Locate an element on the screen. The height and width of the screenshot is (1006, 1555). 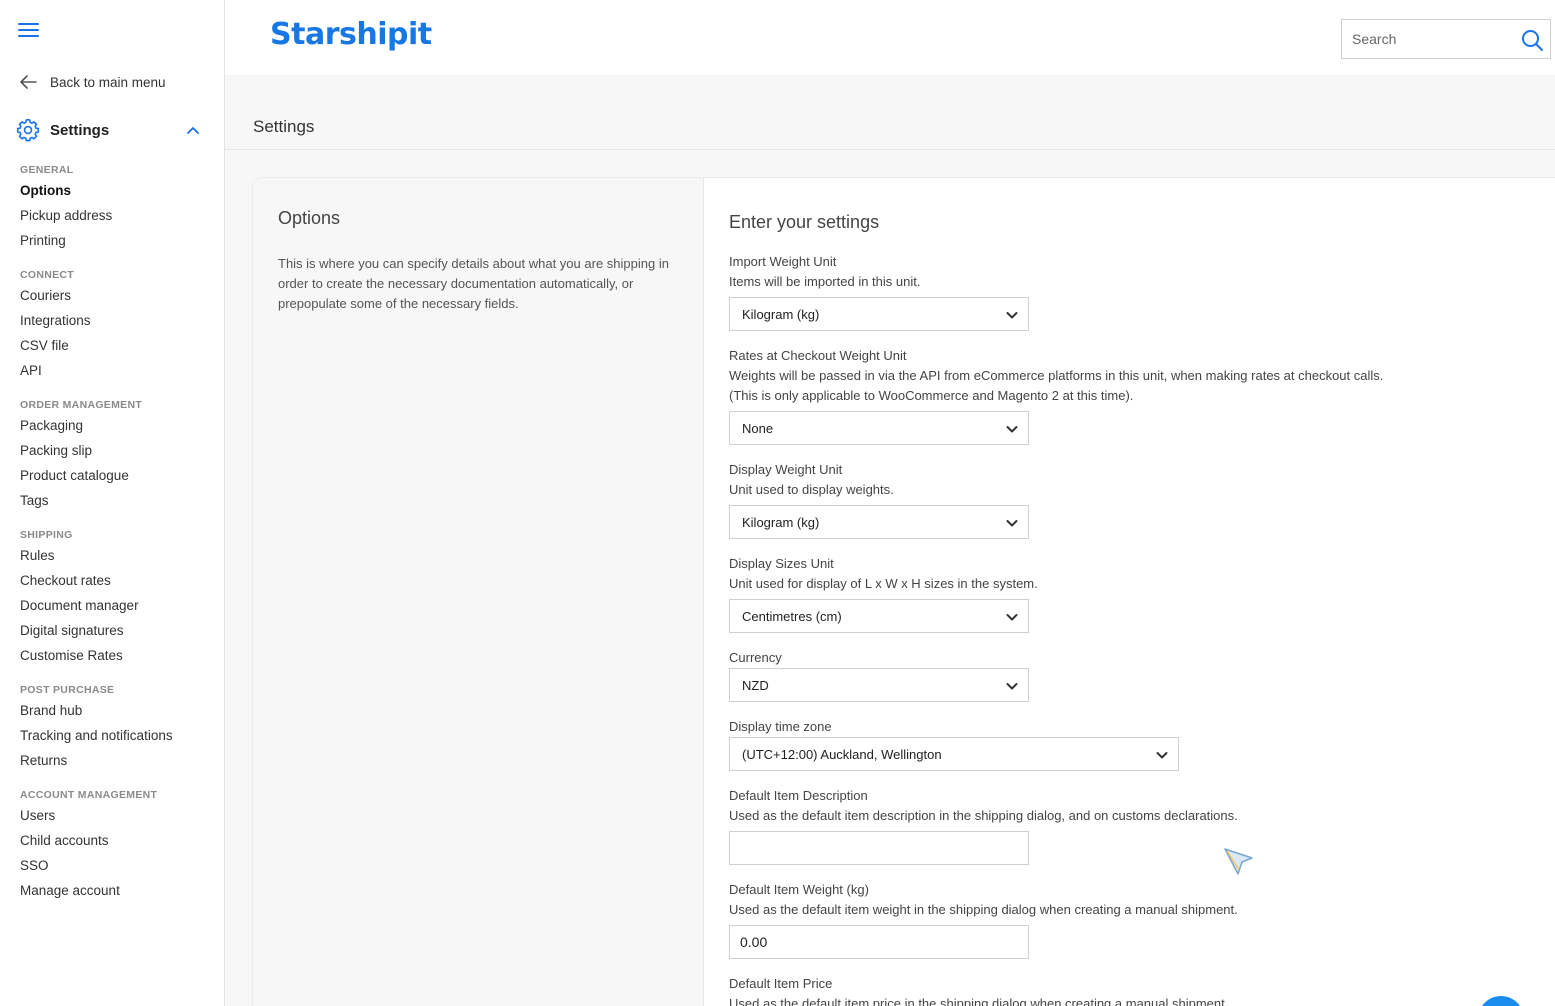
hamburger-menu-icon is located at coordinates (28, 30).